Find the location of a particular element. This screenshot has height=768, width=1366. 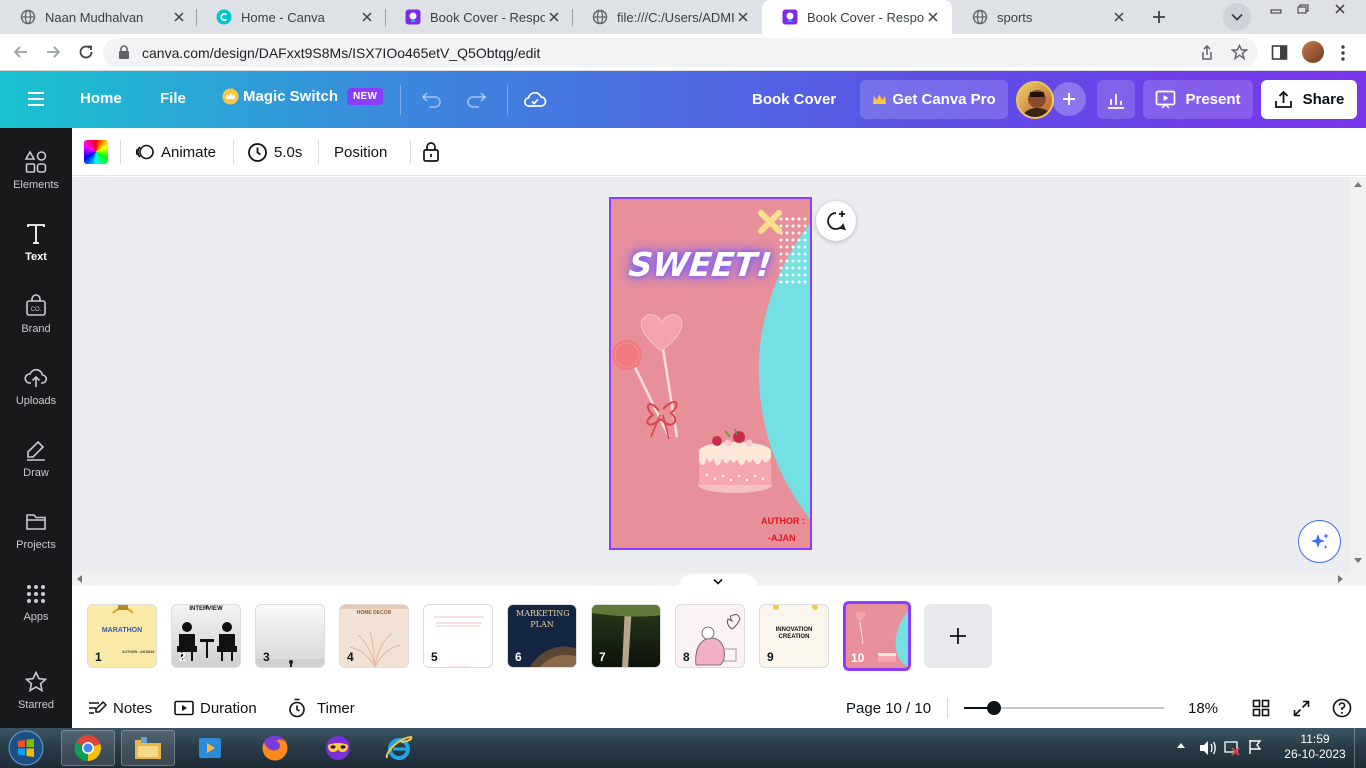

browser-tab: sports is located at coordinates (1045, 17).